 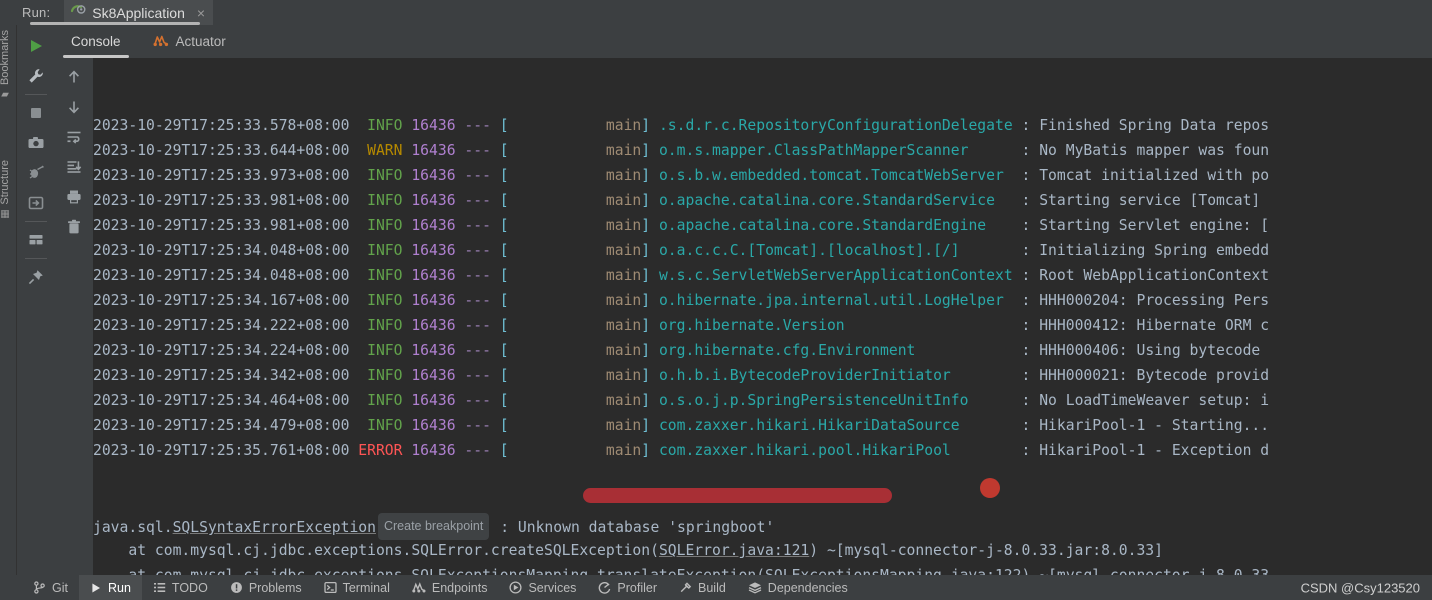 I want to click on arrow-down-icon, so click(x=74, y=107).